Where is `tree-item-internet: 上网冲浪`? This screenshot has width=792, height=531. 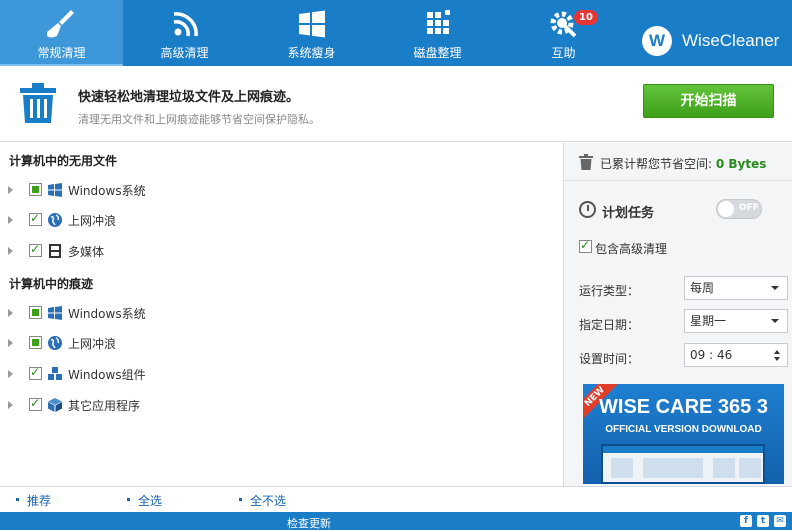 tree-item-internet: 上网冲浪 is located at coordinates (280, 220).